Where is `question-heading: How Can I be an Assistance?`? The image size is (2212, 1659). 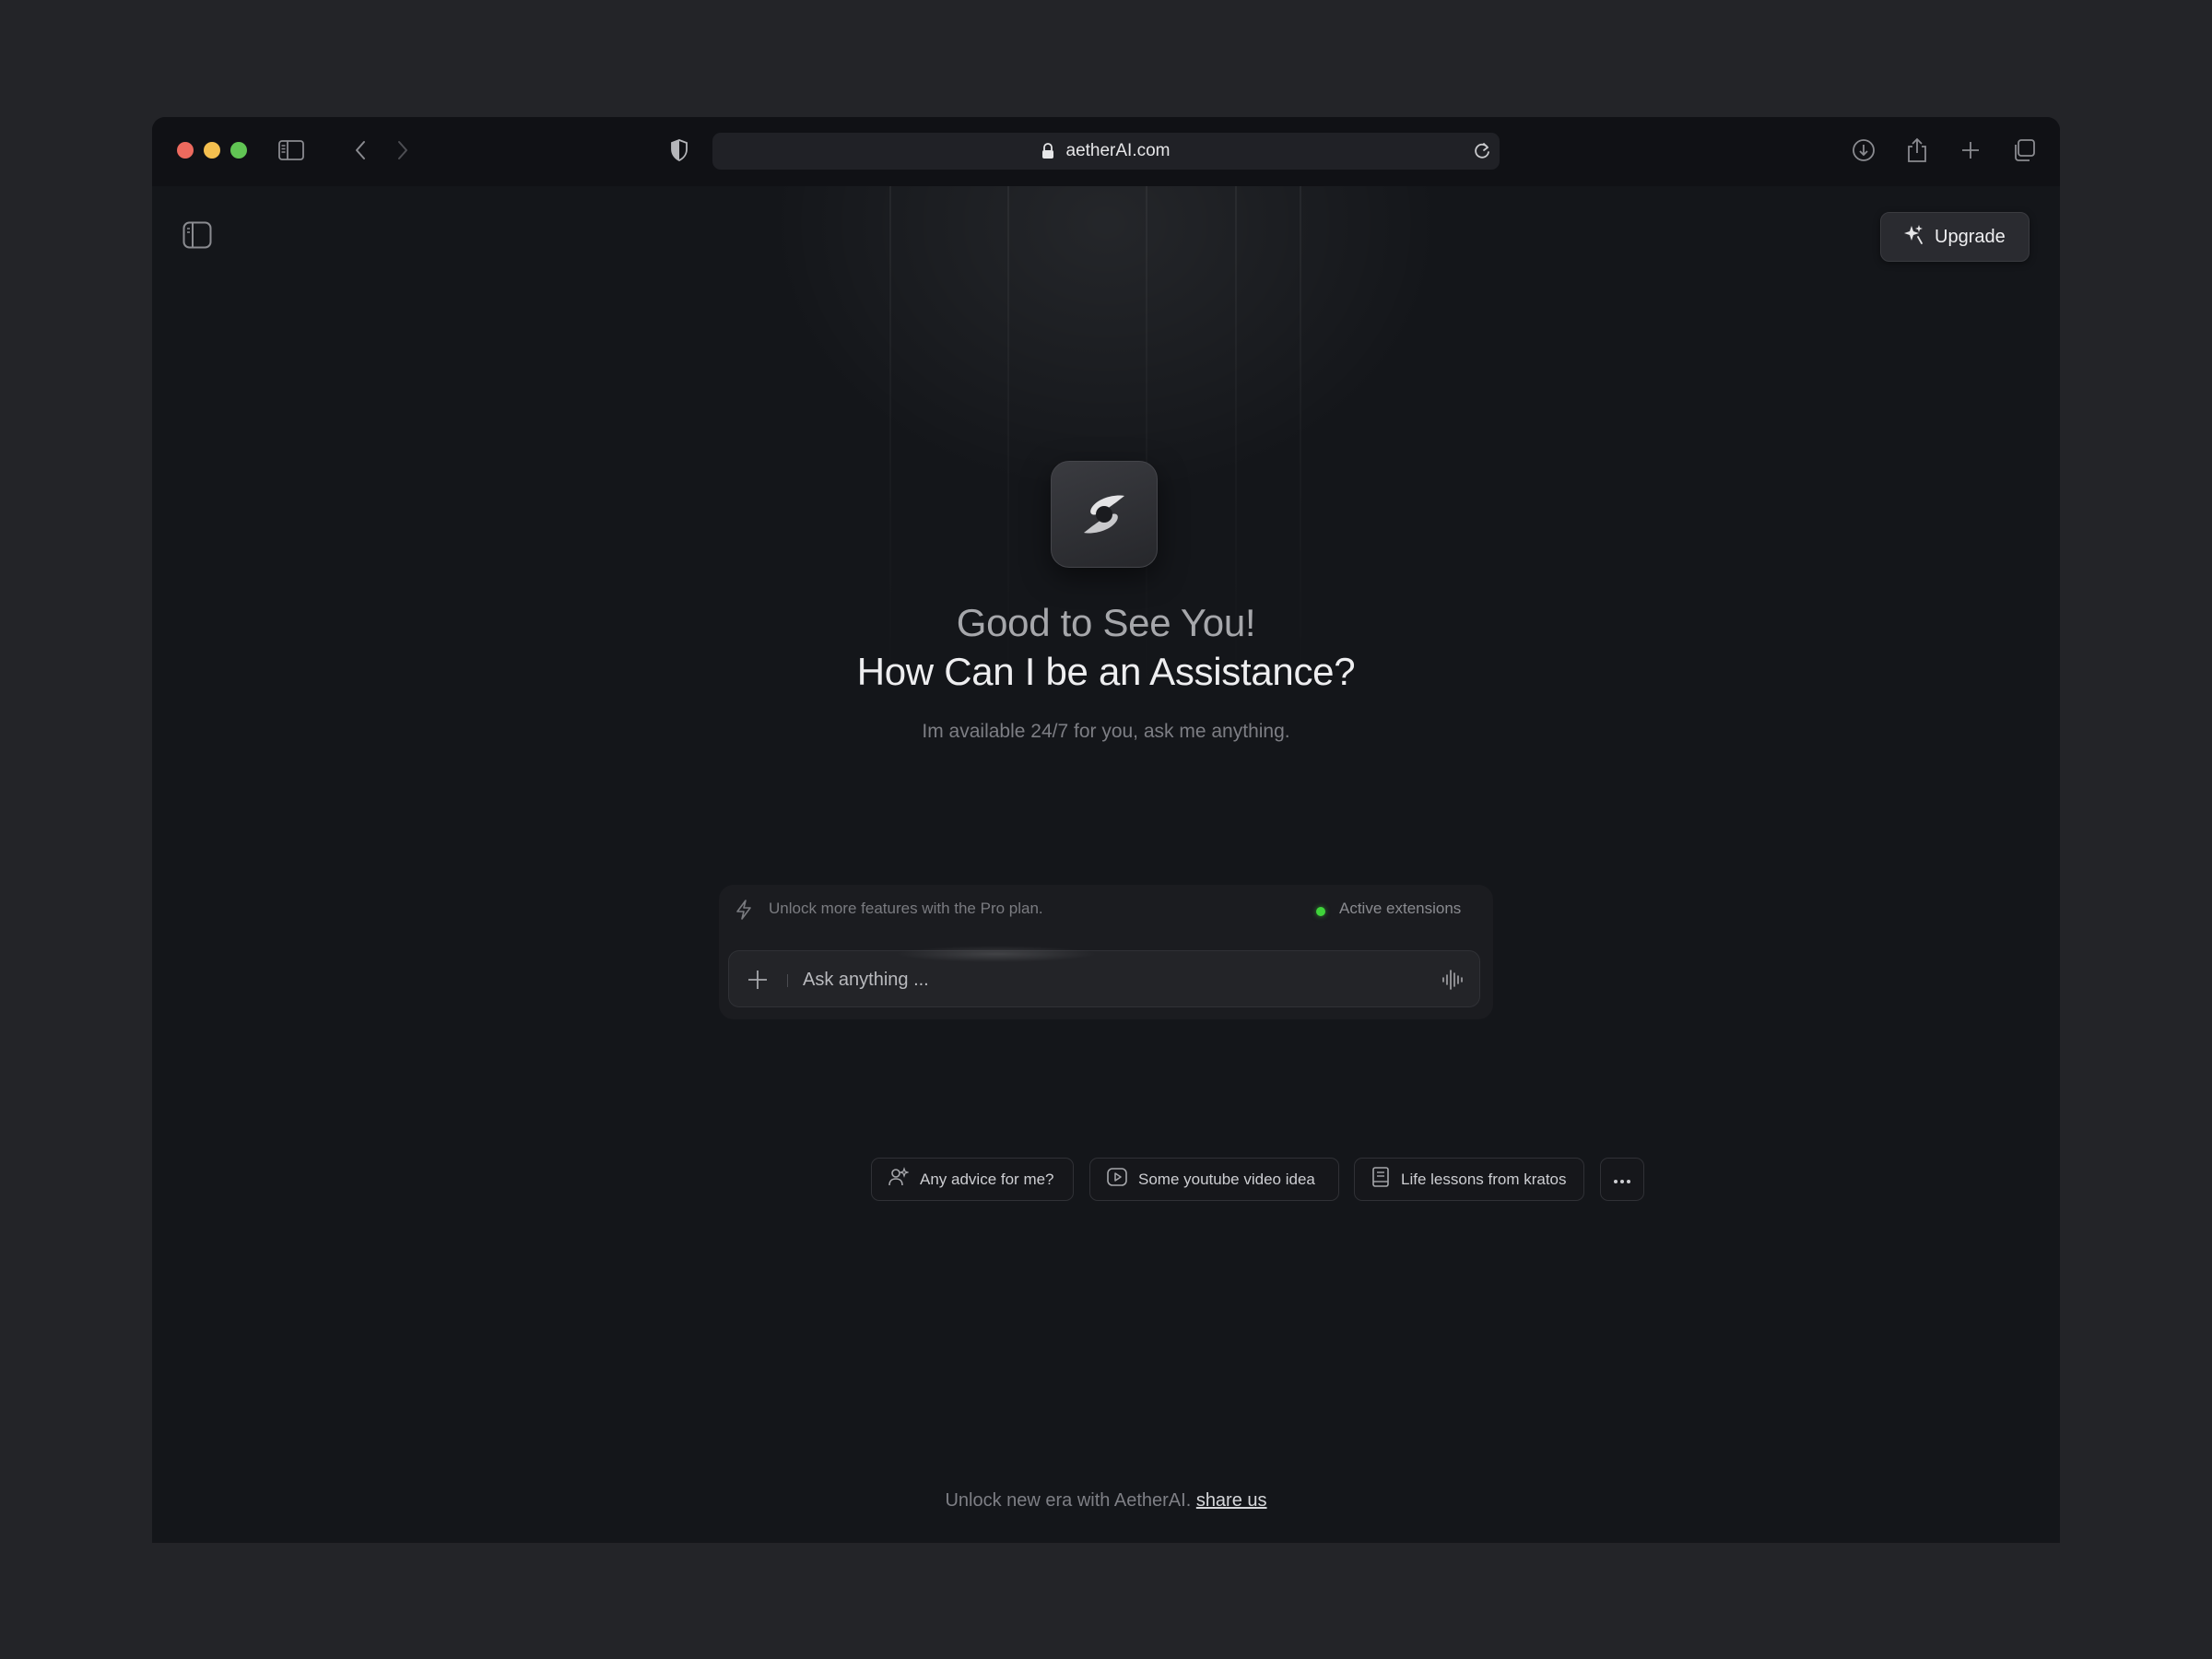 question-heading: How Can I be an Assistance? is located at coordinates (1106, 671).